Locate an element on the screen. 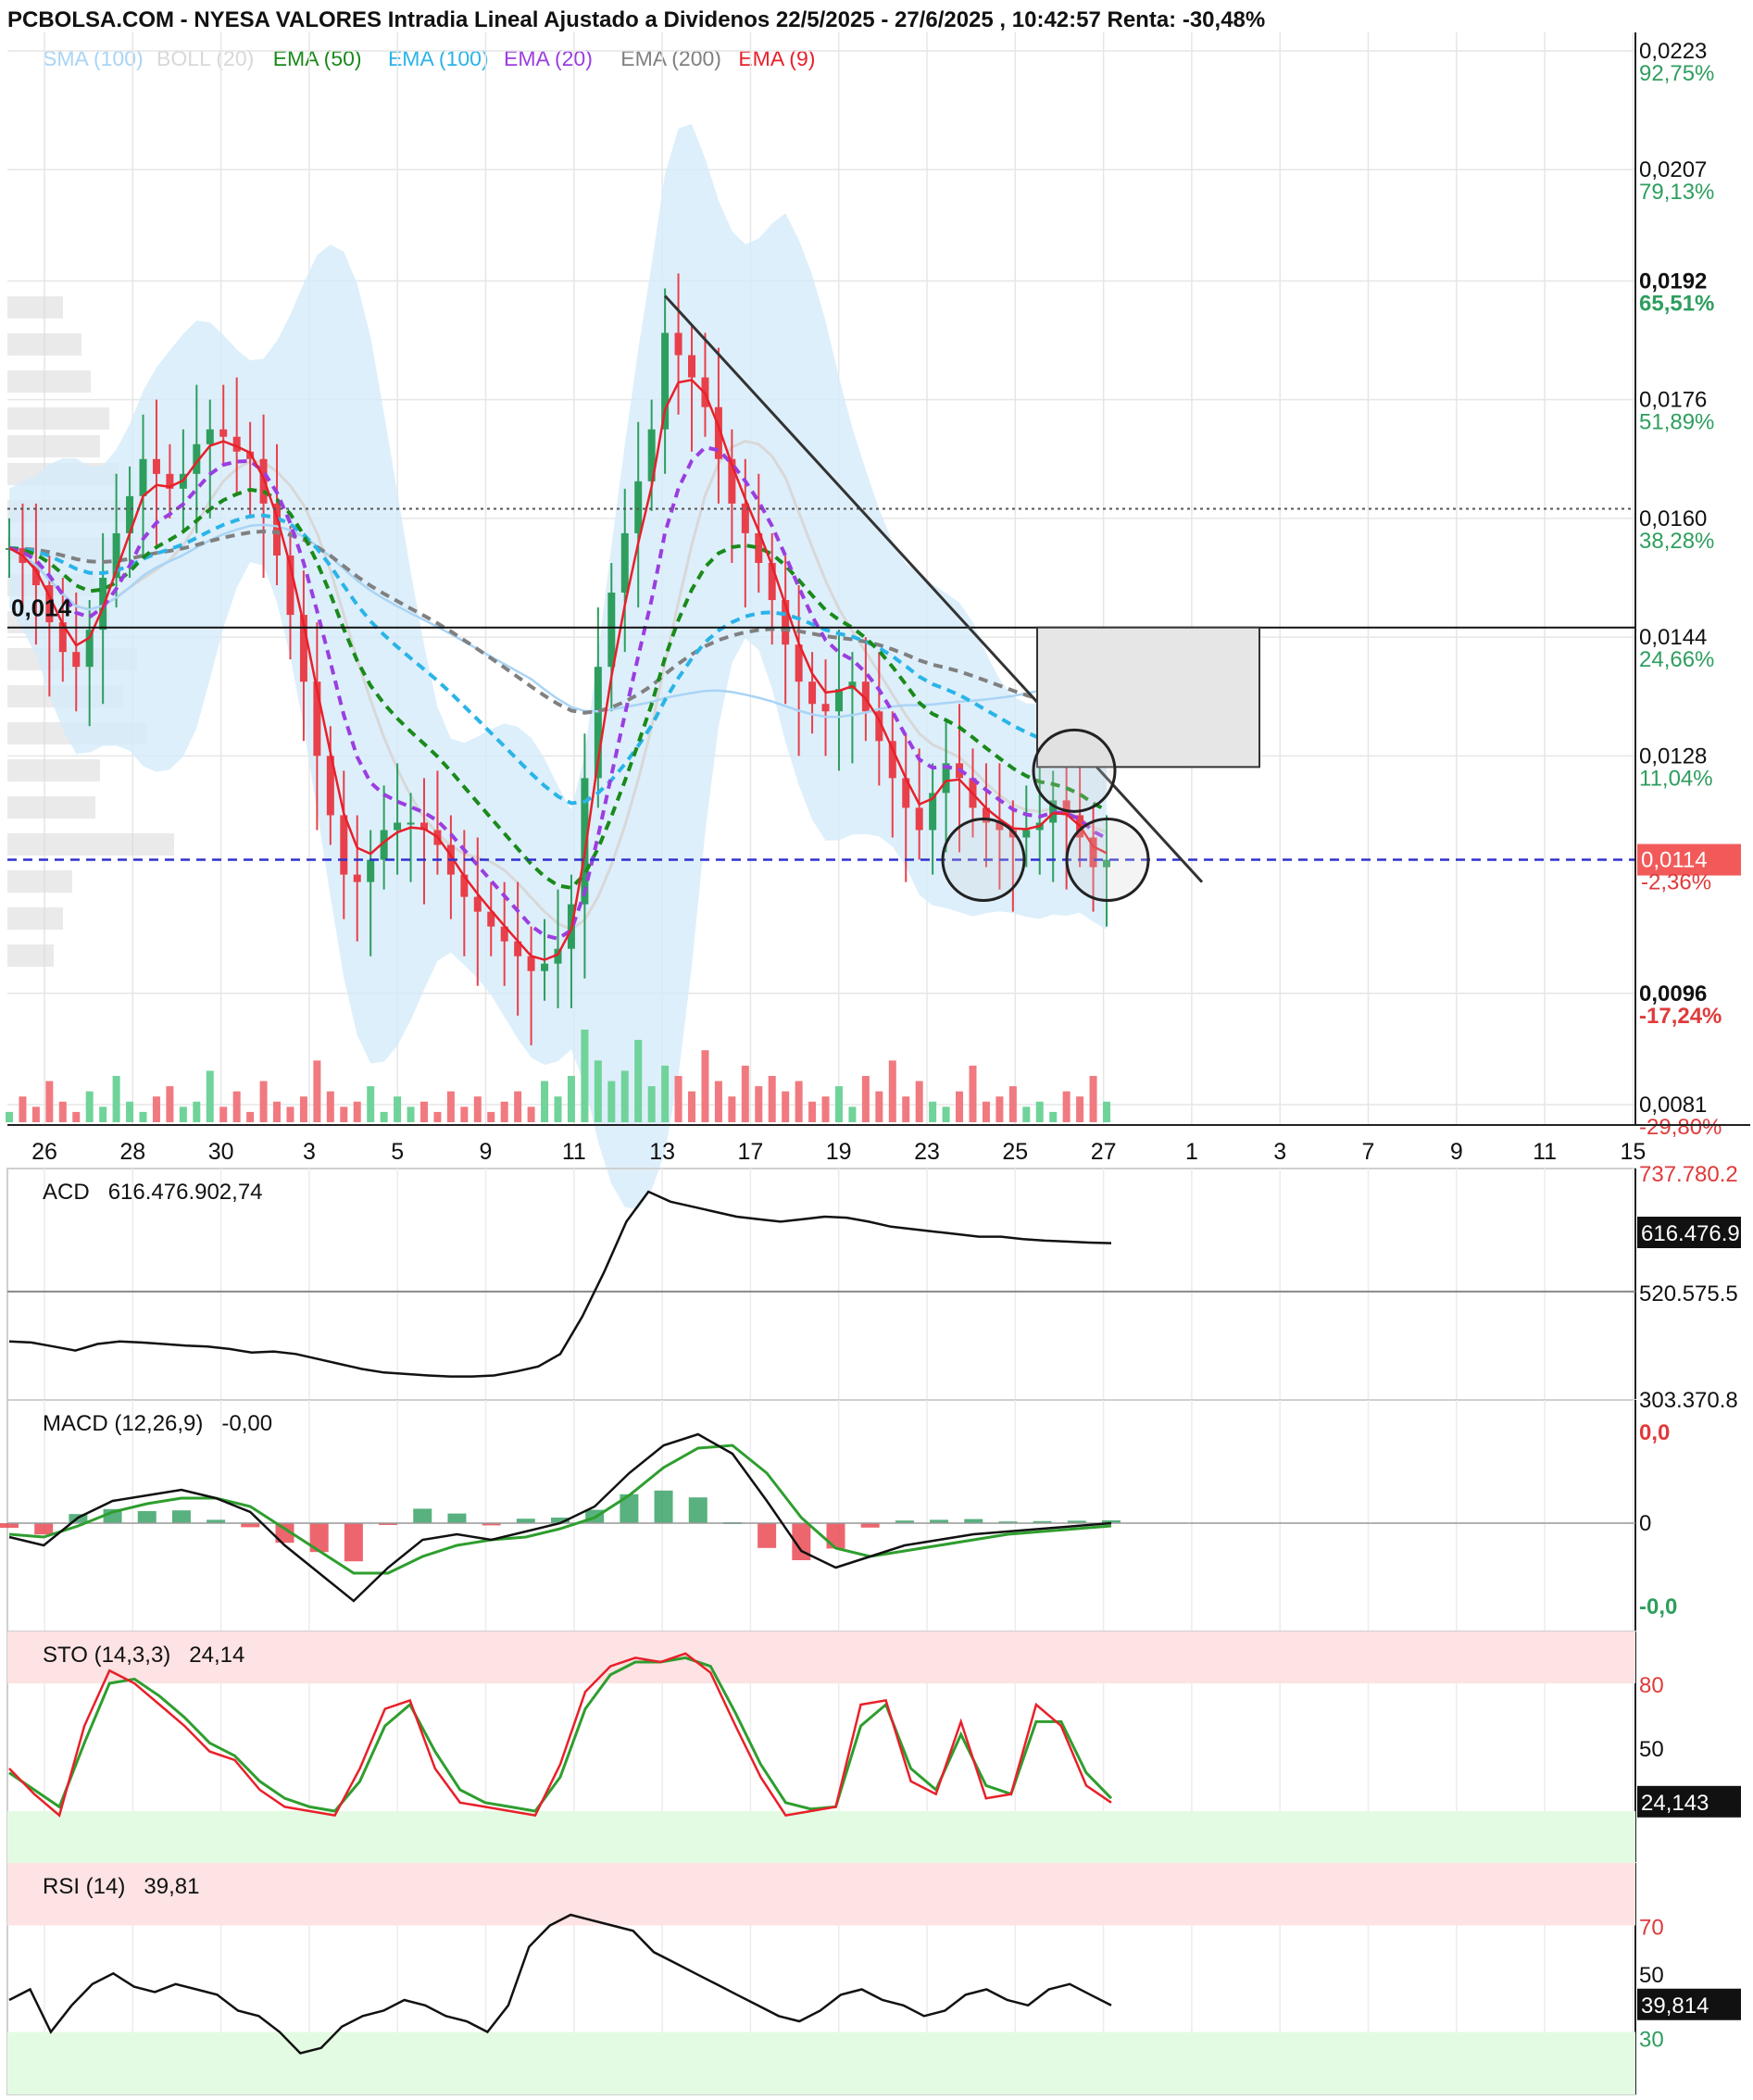  macd-title: MACD (12,26,9) is located at coordinates (123, 1423).